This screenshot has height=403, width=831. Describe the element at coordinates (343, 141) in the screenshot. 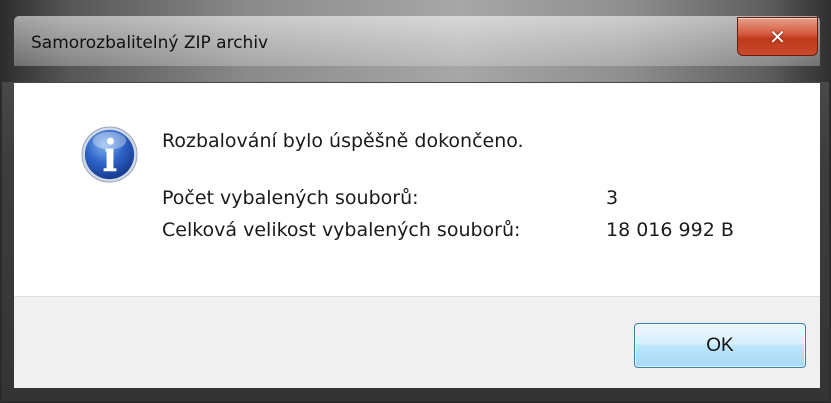

I see `completion-message: Rozbalování bylo úspěšně dokončeno.` at that location.